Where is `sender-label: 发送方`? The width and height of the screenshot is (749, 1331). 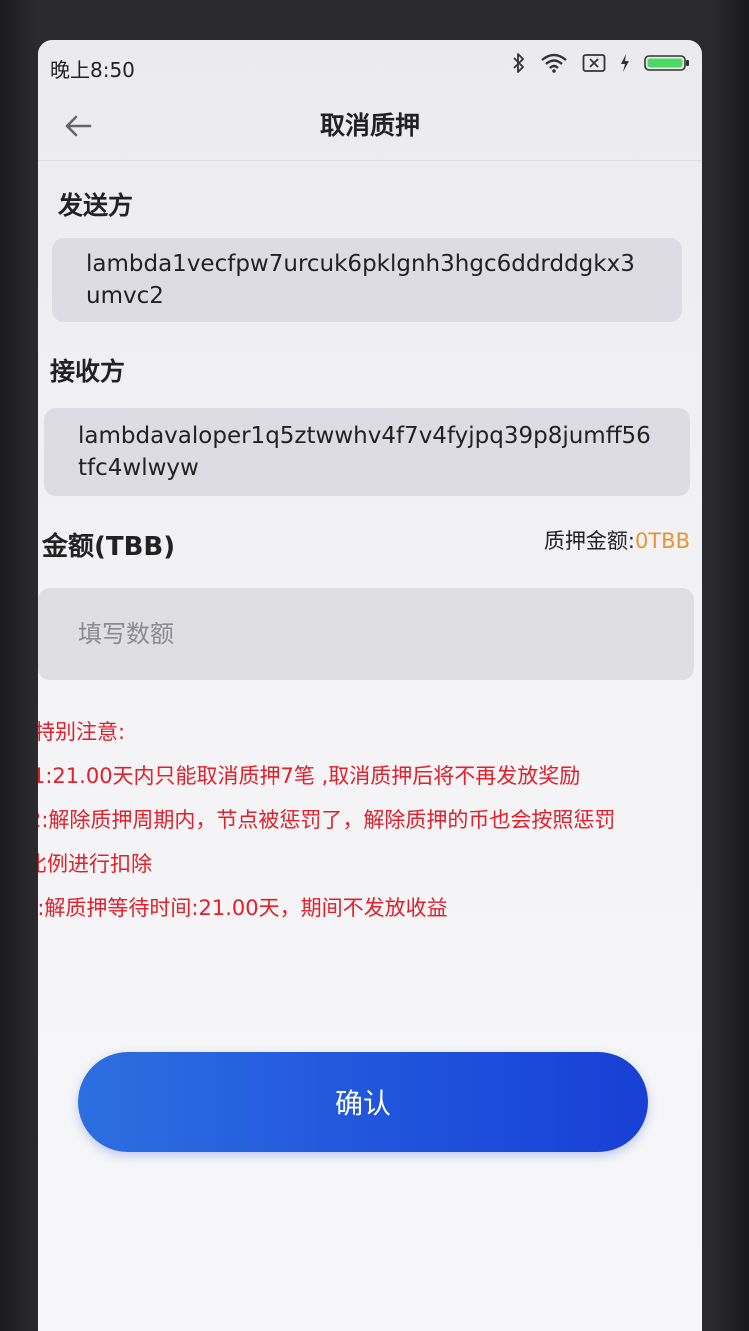
sender-label: 发送方 is located at coordinates (96, 205).